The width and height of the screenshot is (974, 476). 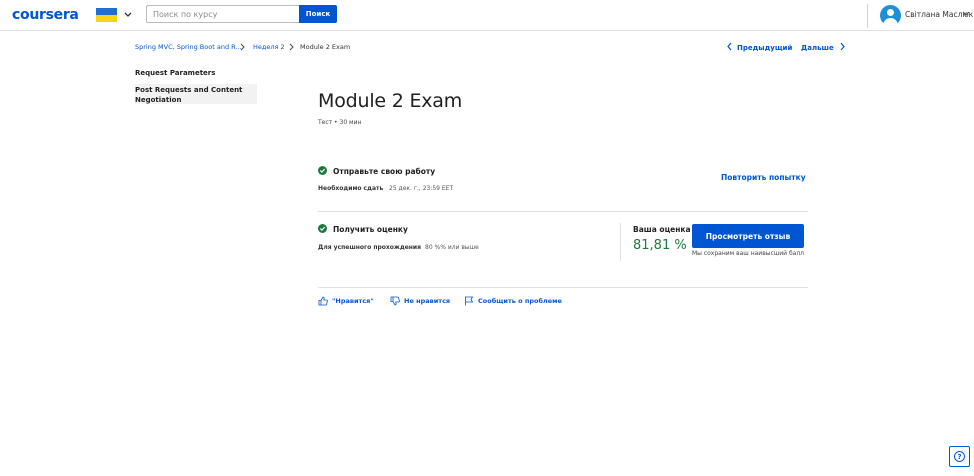 What do you see at coordinates (748, 236) in the screenshot?
I see `view-feedback-button: Просмотреть отзыв` at bounding box center [748, 236].